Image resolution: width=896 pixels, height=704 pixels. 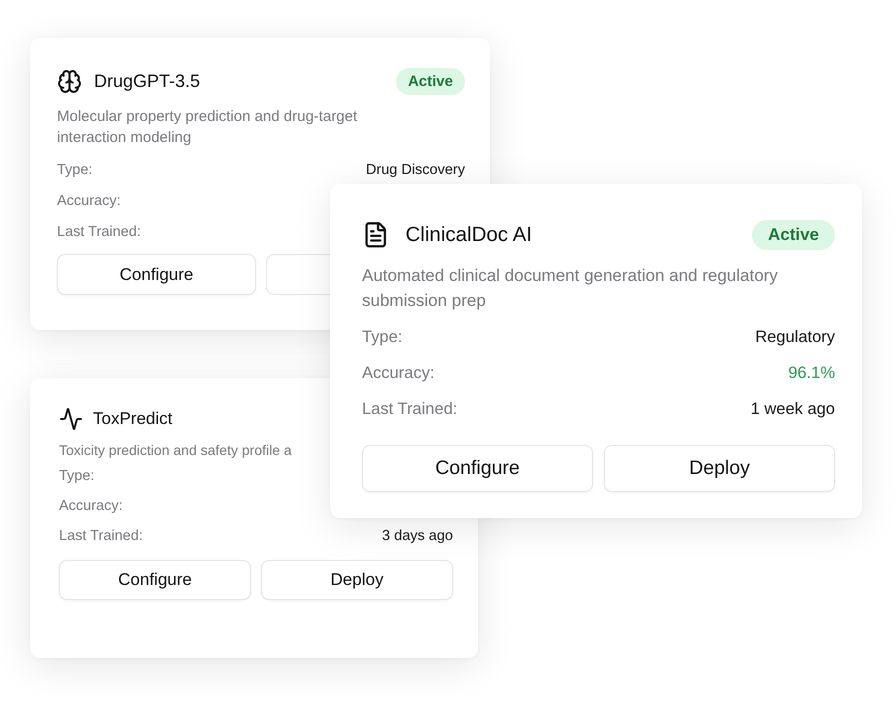 What do you see at coordinates (792, 409) in the screenshot?
I see `field-value: 1 week ago` at bounding box center [792, 409].